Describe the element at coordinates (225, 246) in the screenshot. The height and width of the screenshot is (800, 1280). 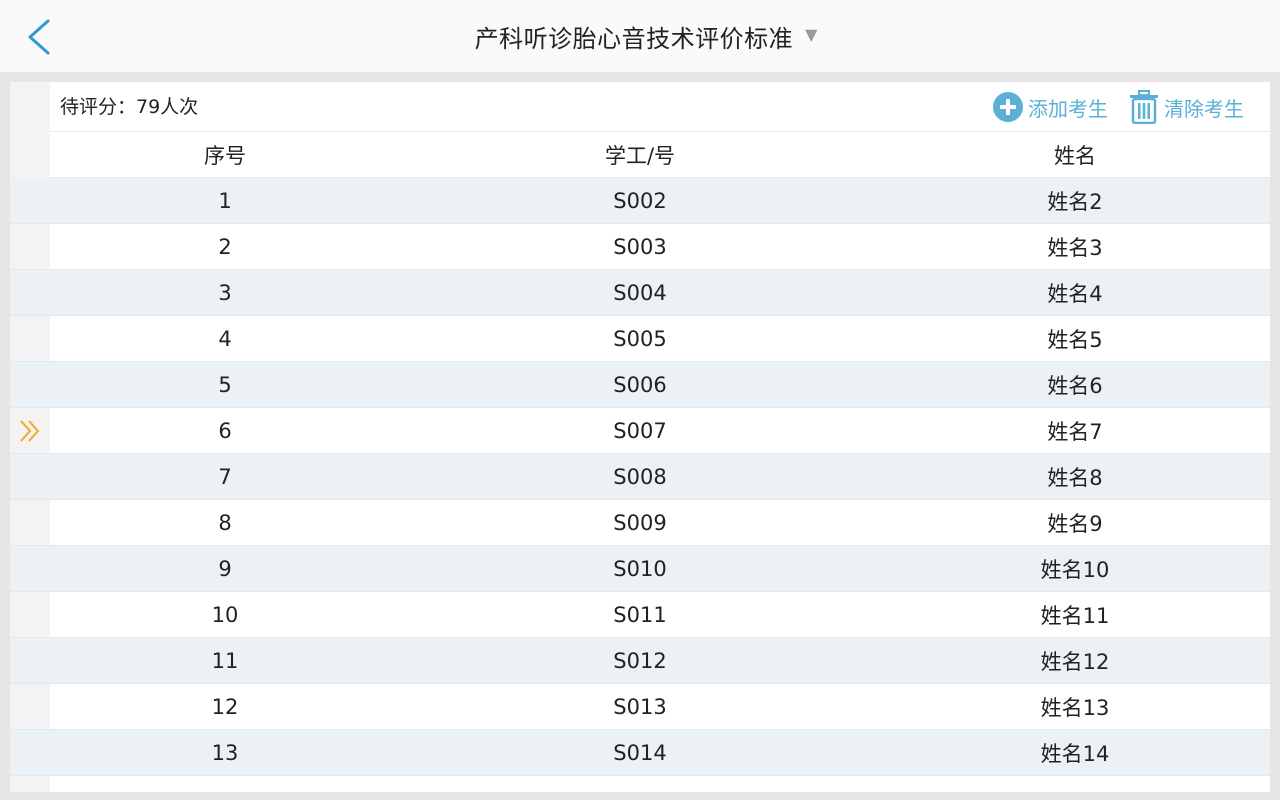
I see `cell-no: 2` at that location.